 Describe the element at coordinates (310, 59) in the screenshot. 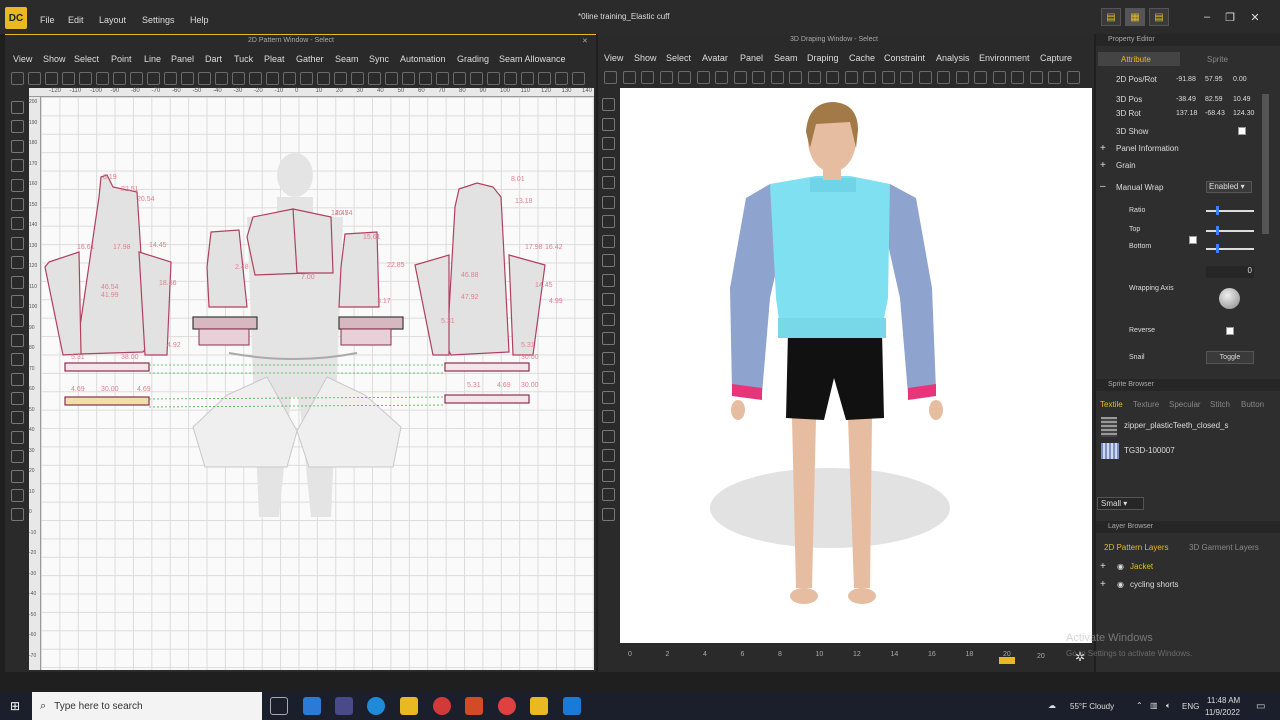

I see `pw-menu-gather: Gather` at that location.